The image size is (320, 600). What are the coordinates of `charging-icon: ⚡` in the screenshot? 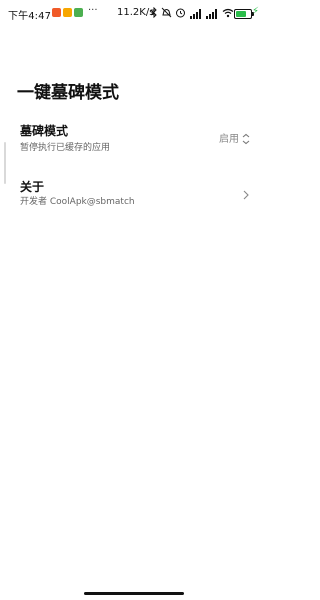 It's located at (256, 11).